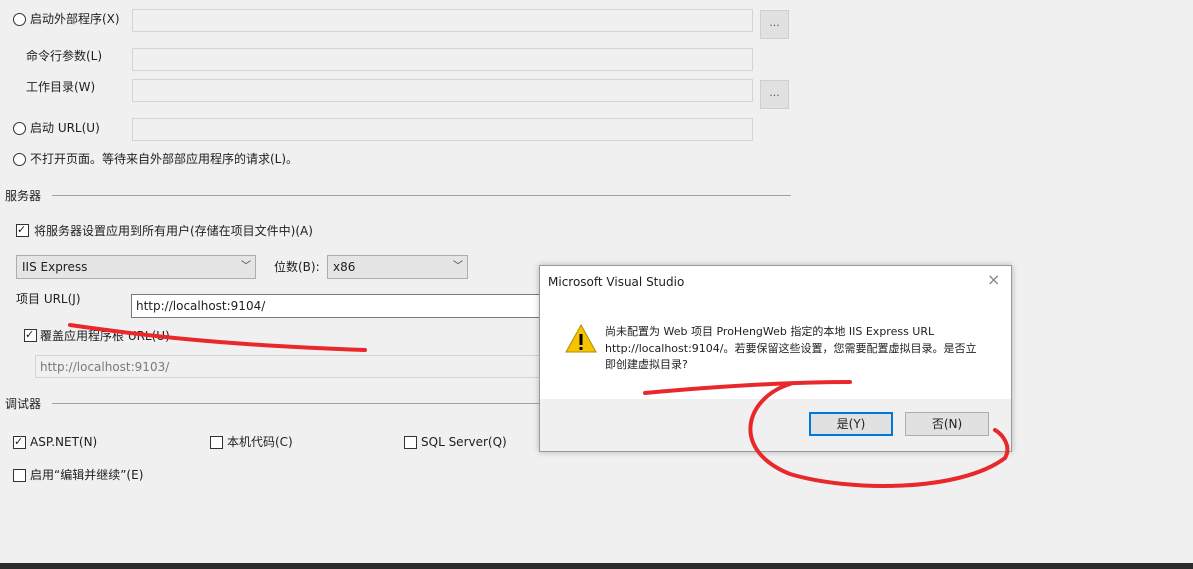 The height and width of the screenshot is (569, 1193). Describe the element at coordinates (596, 566) in the screenshot. I see `taskbar-strip` at that location.